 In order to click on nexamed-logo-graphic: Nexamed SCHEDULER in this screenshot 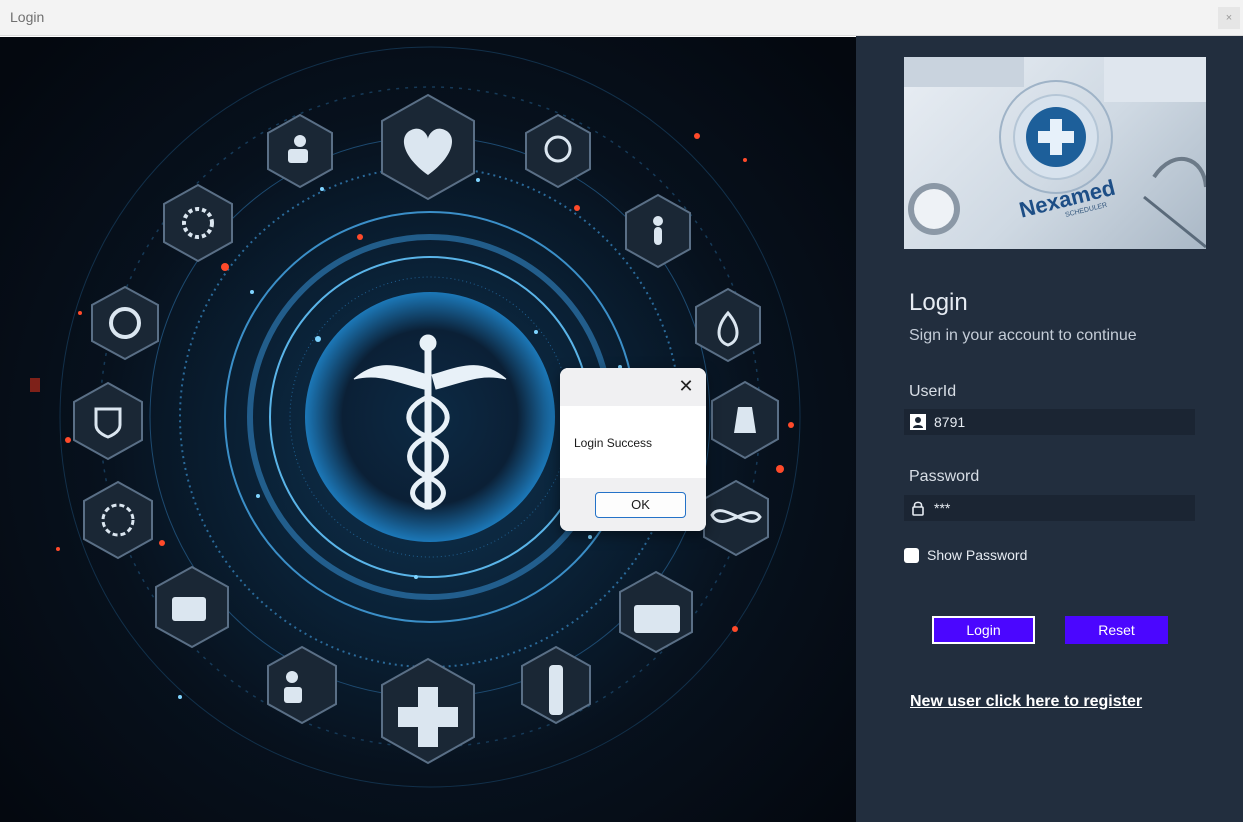, I will do `click(1055, 153)`.